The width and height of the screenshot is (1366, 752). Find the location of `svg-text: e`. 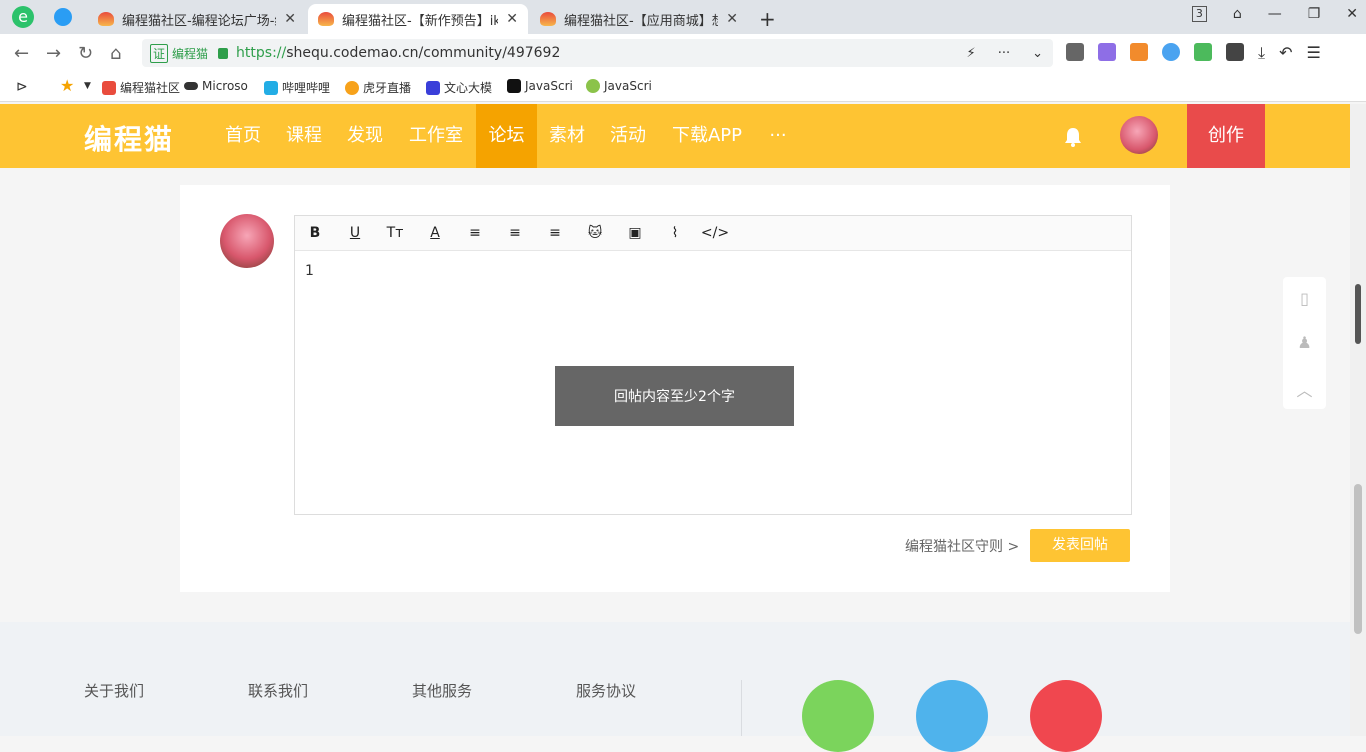

svg-text: e is located at coordinates (23, 16).